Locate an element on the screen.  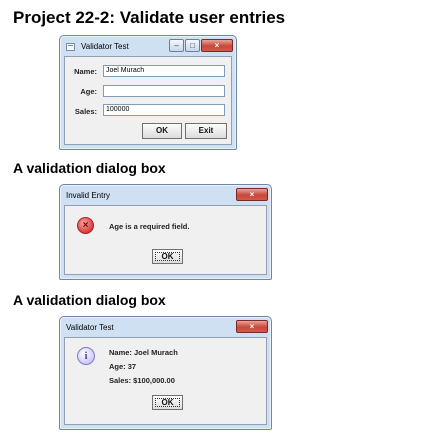
maximize-button: □ is located at coordinates (192, 45).